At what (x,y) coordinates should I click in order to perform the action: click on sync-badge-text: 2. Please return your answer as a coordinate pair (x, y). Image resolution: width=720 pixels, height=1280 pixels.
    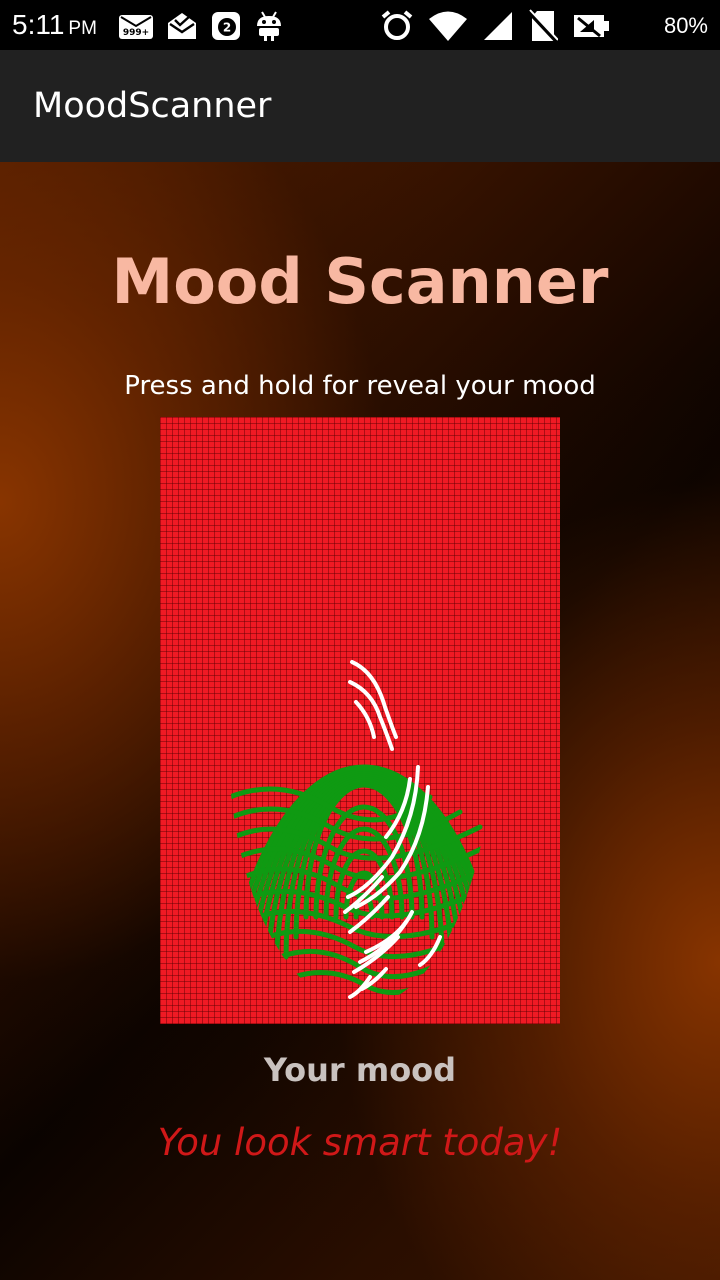
    Looking at the image, I should click on (227, 28).